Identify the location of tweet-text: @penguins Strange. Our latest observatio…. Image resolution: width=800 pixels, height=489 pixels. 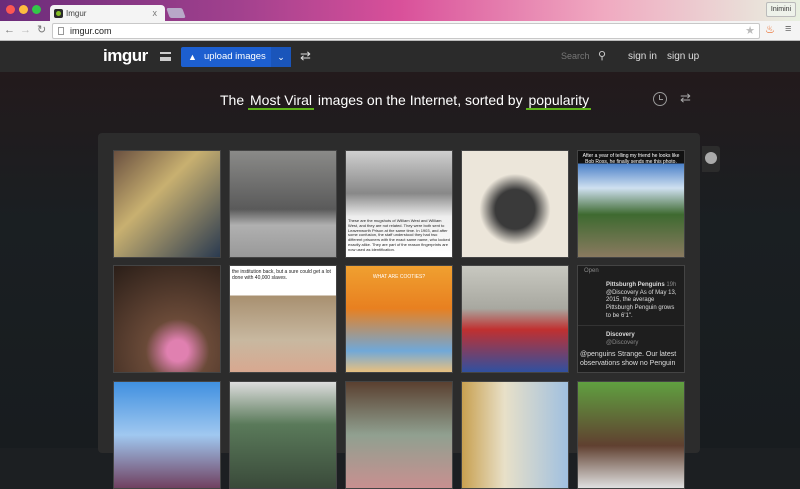
(628, 359).